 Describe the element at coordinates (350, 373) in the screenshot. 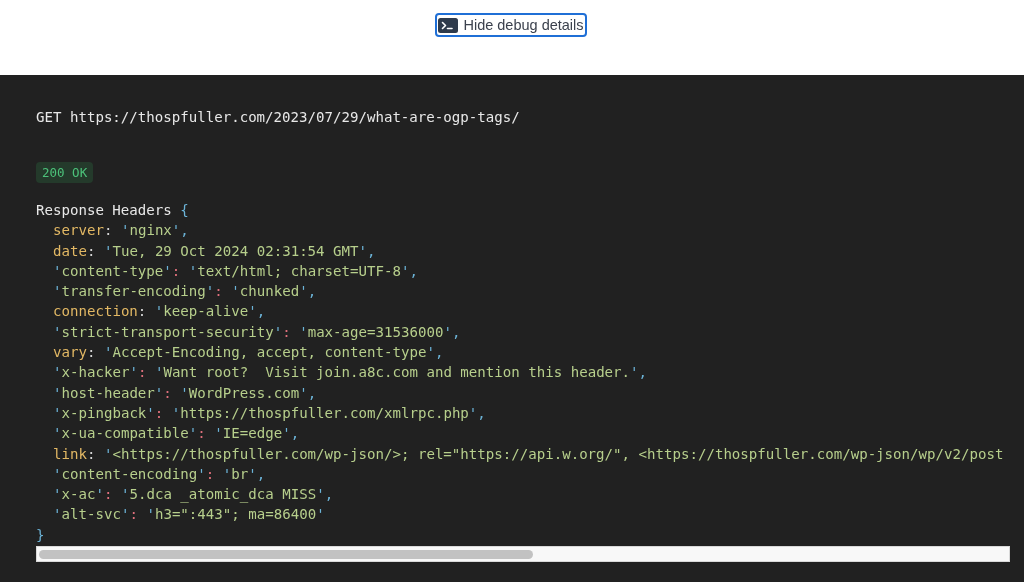

I see `code-line: 'x-hacker': 'Want root? Visit join.a8c.com and mention this header.',` at that location.